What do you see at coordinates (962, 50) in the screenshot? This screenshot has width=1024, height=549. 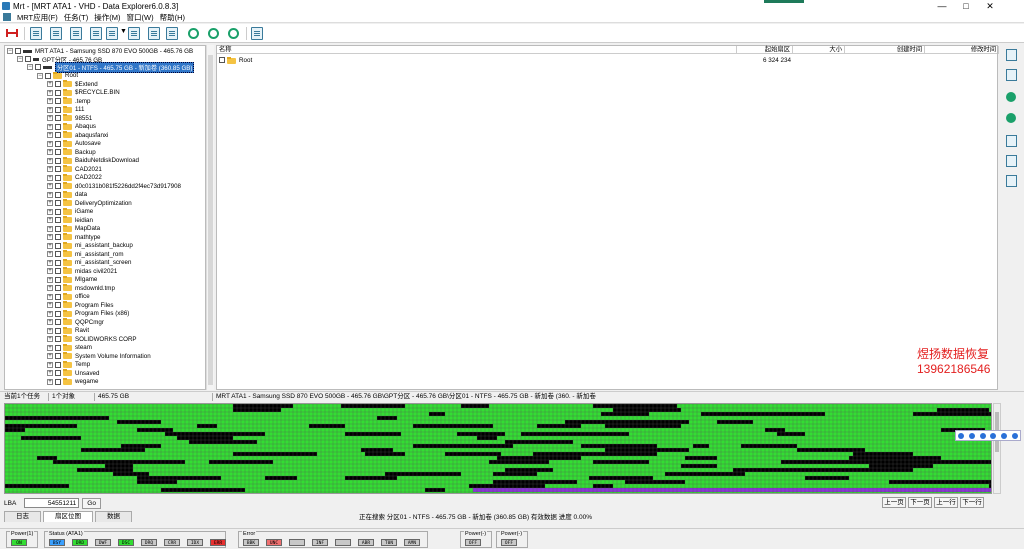 I see `column-modified: 修改时间` at bounding box center [962, 50].